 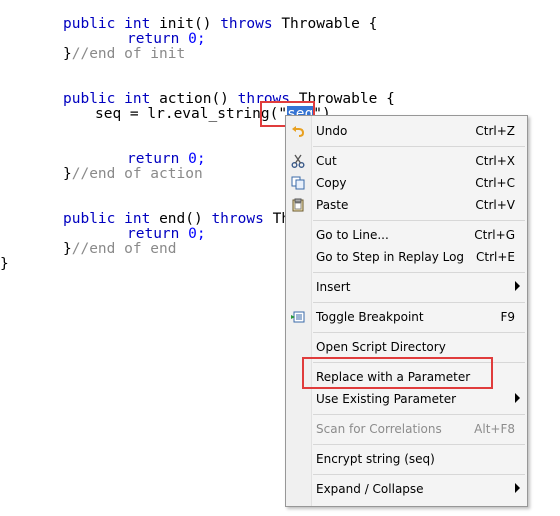 What do you see at coordinates (185, 24) in the screenshot?
I see `method-name: init()` at bounding box center [185, 24].